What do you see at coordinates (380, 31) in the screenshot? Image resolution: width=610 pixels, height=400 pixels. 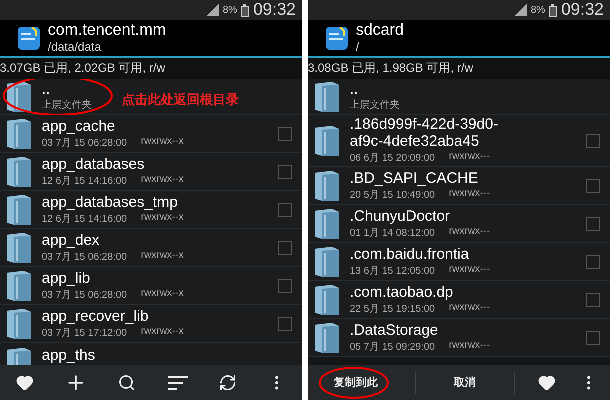 I see `folder-title: sdcard` at bounding box center [380, 31].